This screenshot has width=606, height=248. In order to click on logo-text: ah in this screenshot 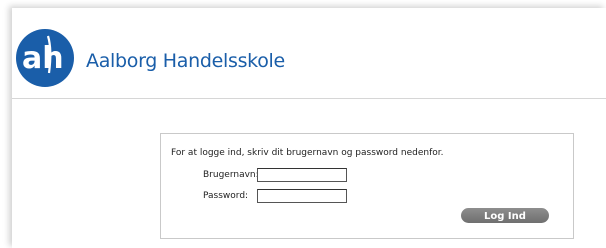, I will do `click(43, 58)`.